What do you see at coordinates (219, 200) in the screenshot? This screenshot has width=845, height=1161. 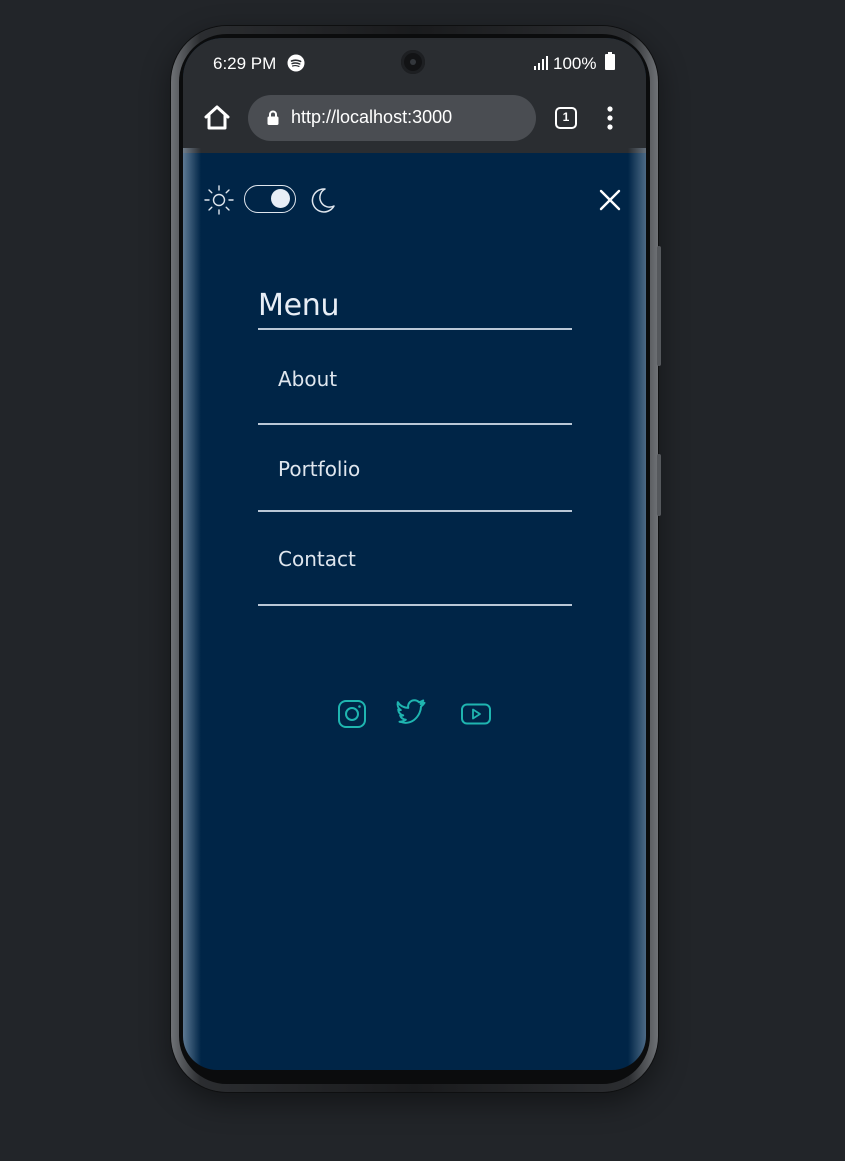 I see `sun-icon` at bounding box center [219, 200].